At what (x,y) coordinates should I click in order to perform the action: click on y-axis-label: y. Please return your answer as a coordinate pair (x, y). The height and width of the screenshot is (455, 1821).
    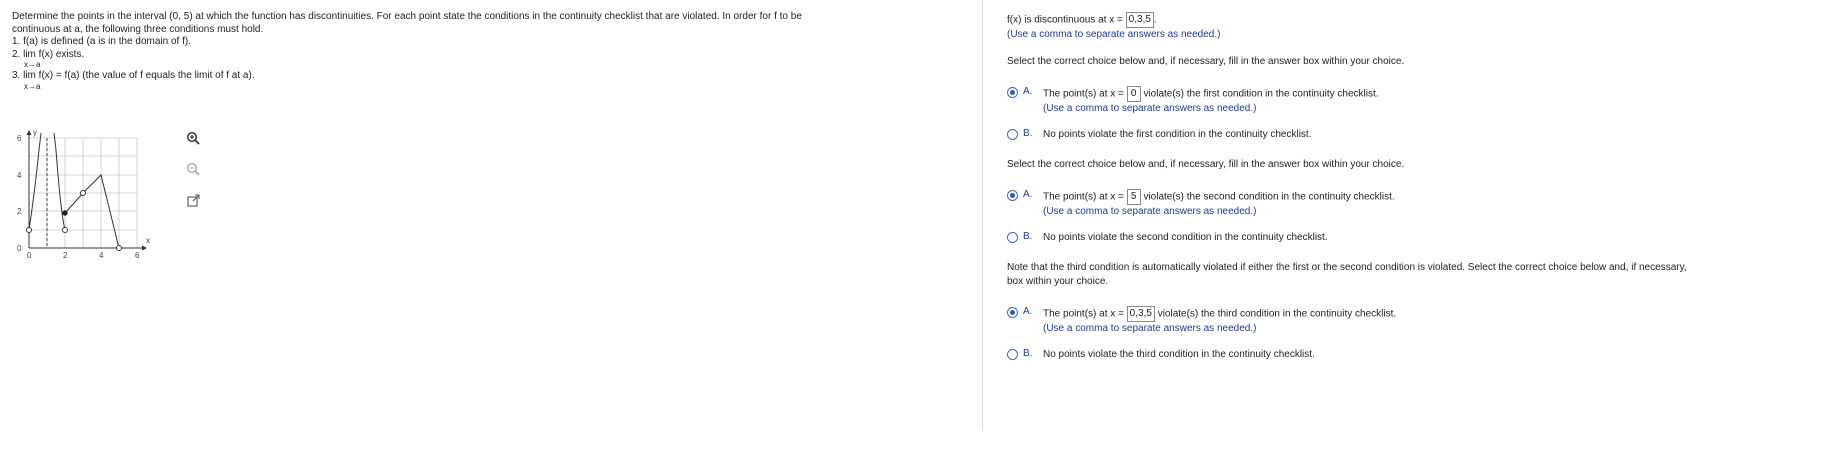
    Looking at the image, I should click on (35, 133).